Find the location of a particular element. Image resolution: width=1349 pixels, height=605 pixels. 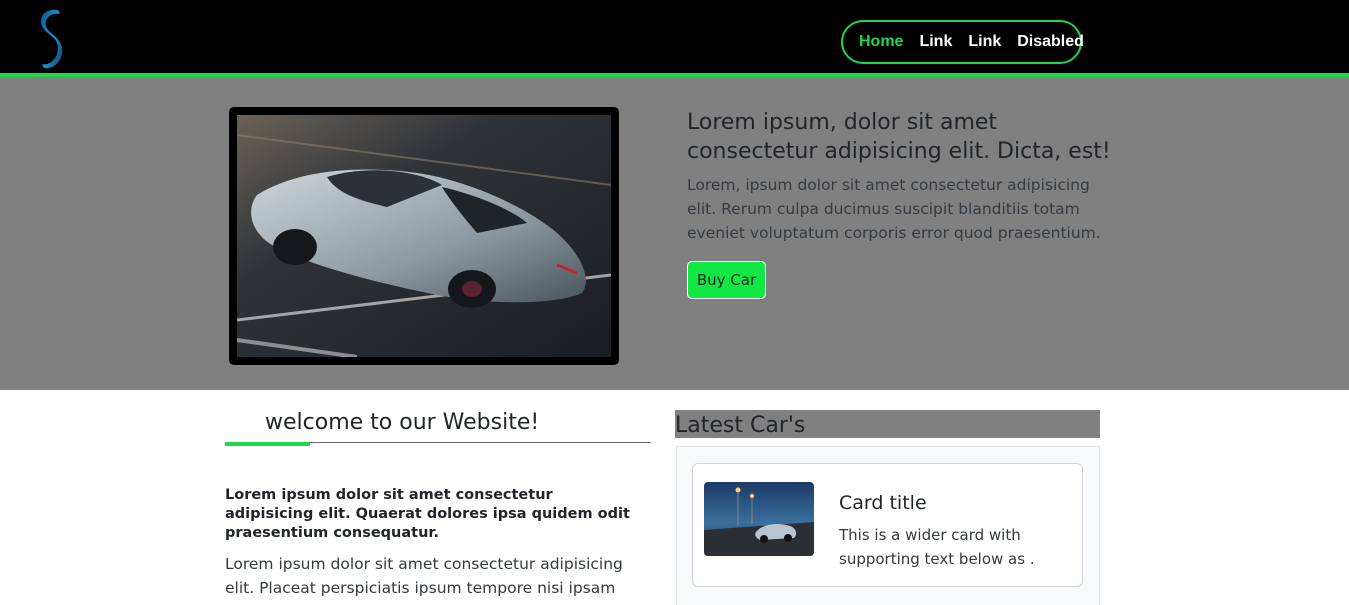

brand-logo is located at coordinates (50, 37).